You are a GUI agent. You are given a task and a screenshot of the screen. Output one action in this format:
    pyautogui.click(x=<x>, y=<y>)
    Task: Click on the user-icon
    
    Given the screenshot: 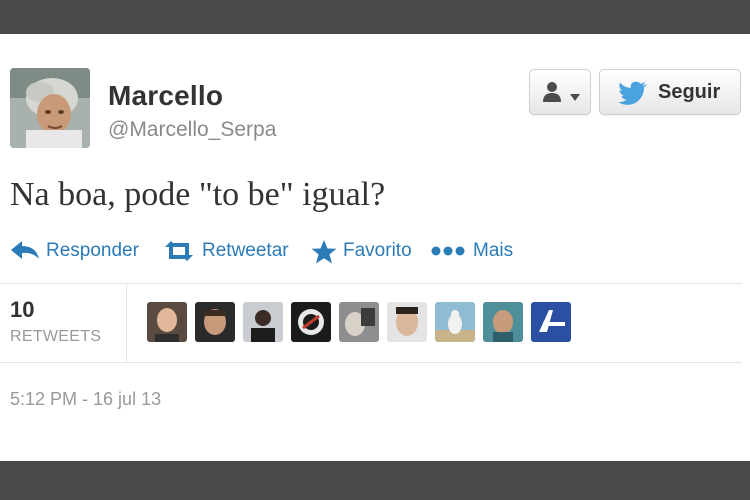 What is the action you would take?
    pyautogui.click(x=554, y=94)
    